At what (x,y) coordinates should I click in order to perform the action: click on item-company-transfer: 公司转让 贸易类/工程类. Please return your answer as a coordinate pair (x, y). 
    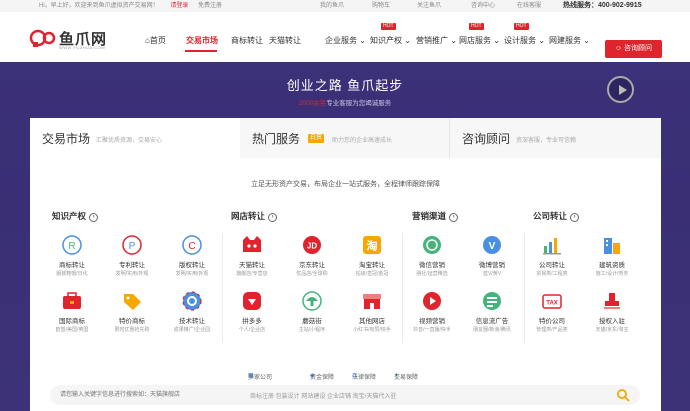
    Looking at the image, I should click on (552, 255).